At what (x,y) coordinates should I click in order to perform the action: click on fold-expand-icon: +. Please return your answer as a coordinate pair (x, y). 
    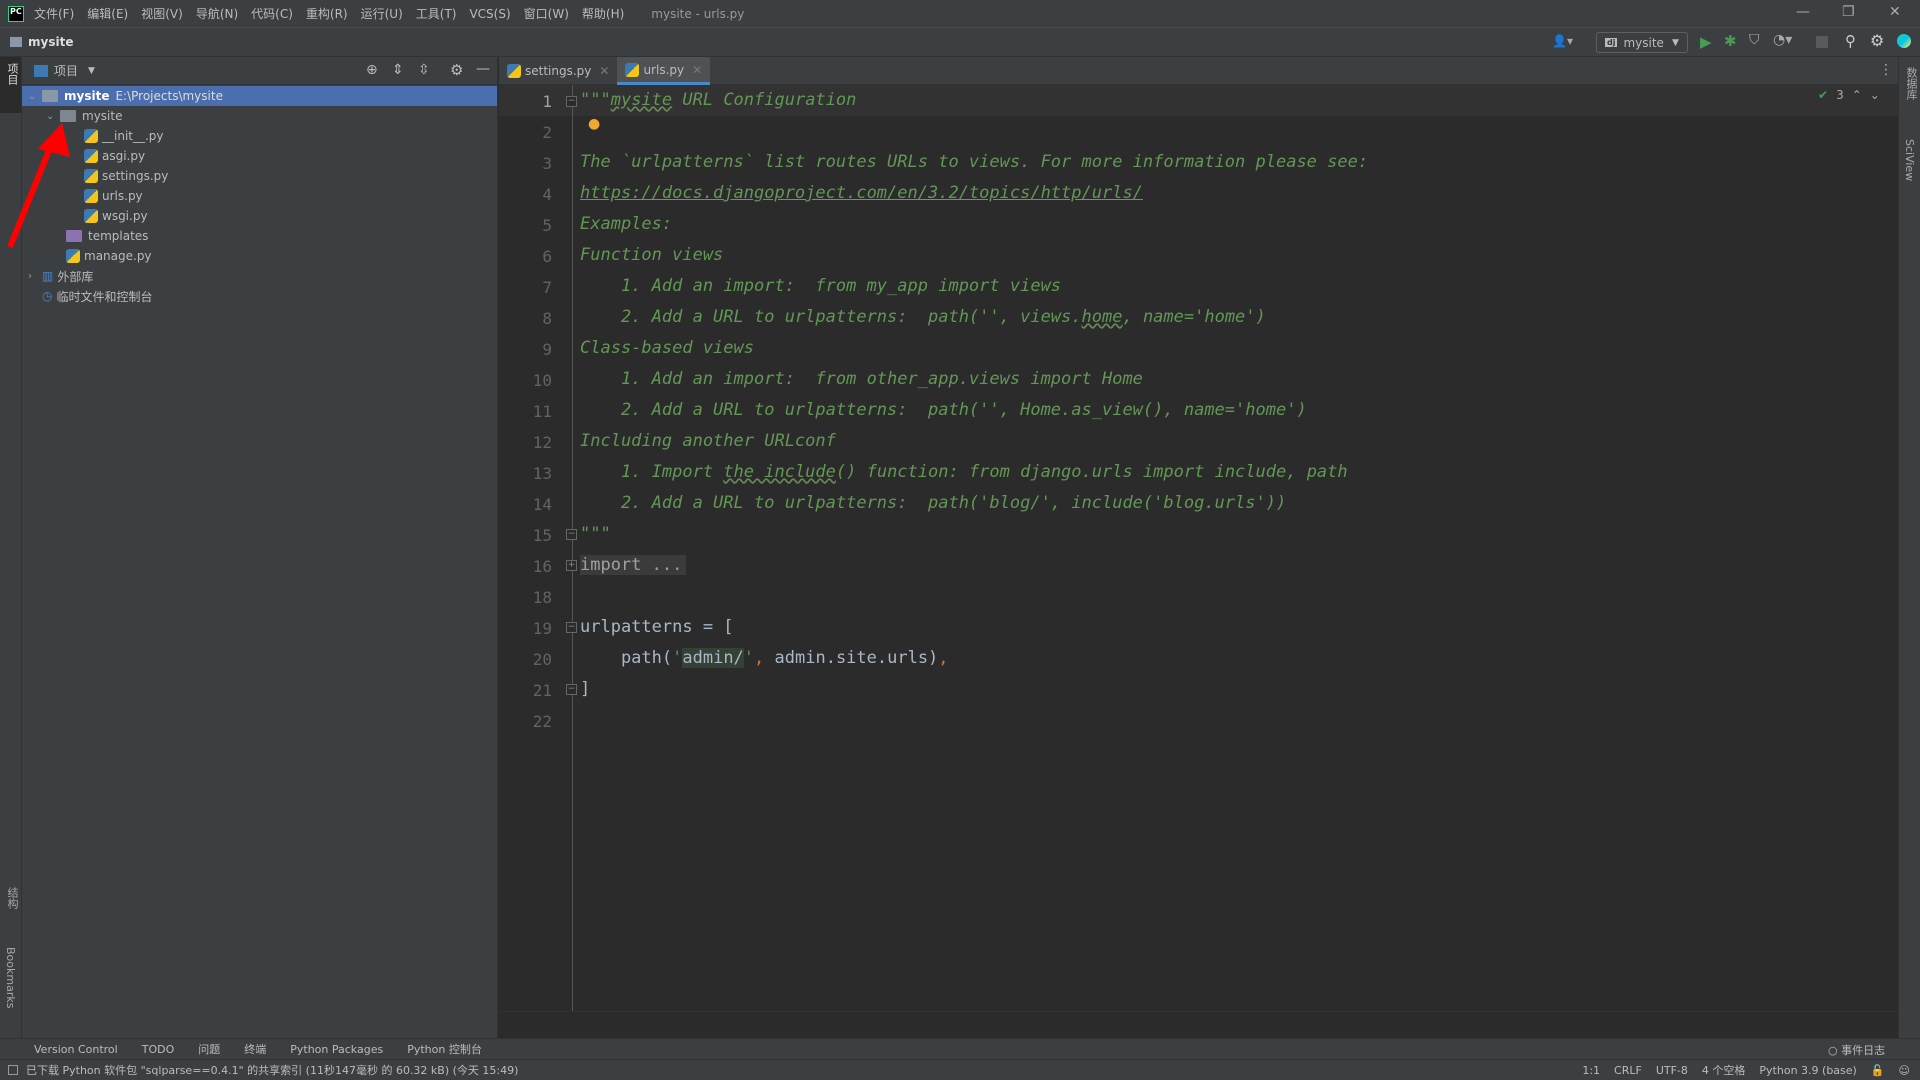
    Looking at the image, I should click on (571, 565).